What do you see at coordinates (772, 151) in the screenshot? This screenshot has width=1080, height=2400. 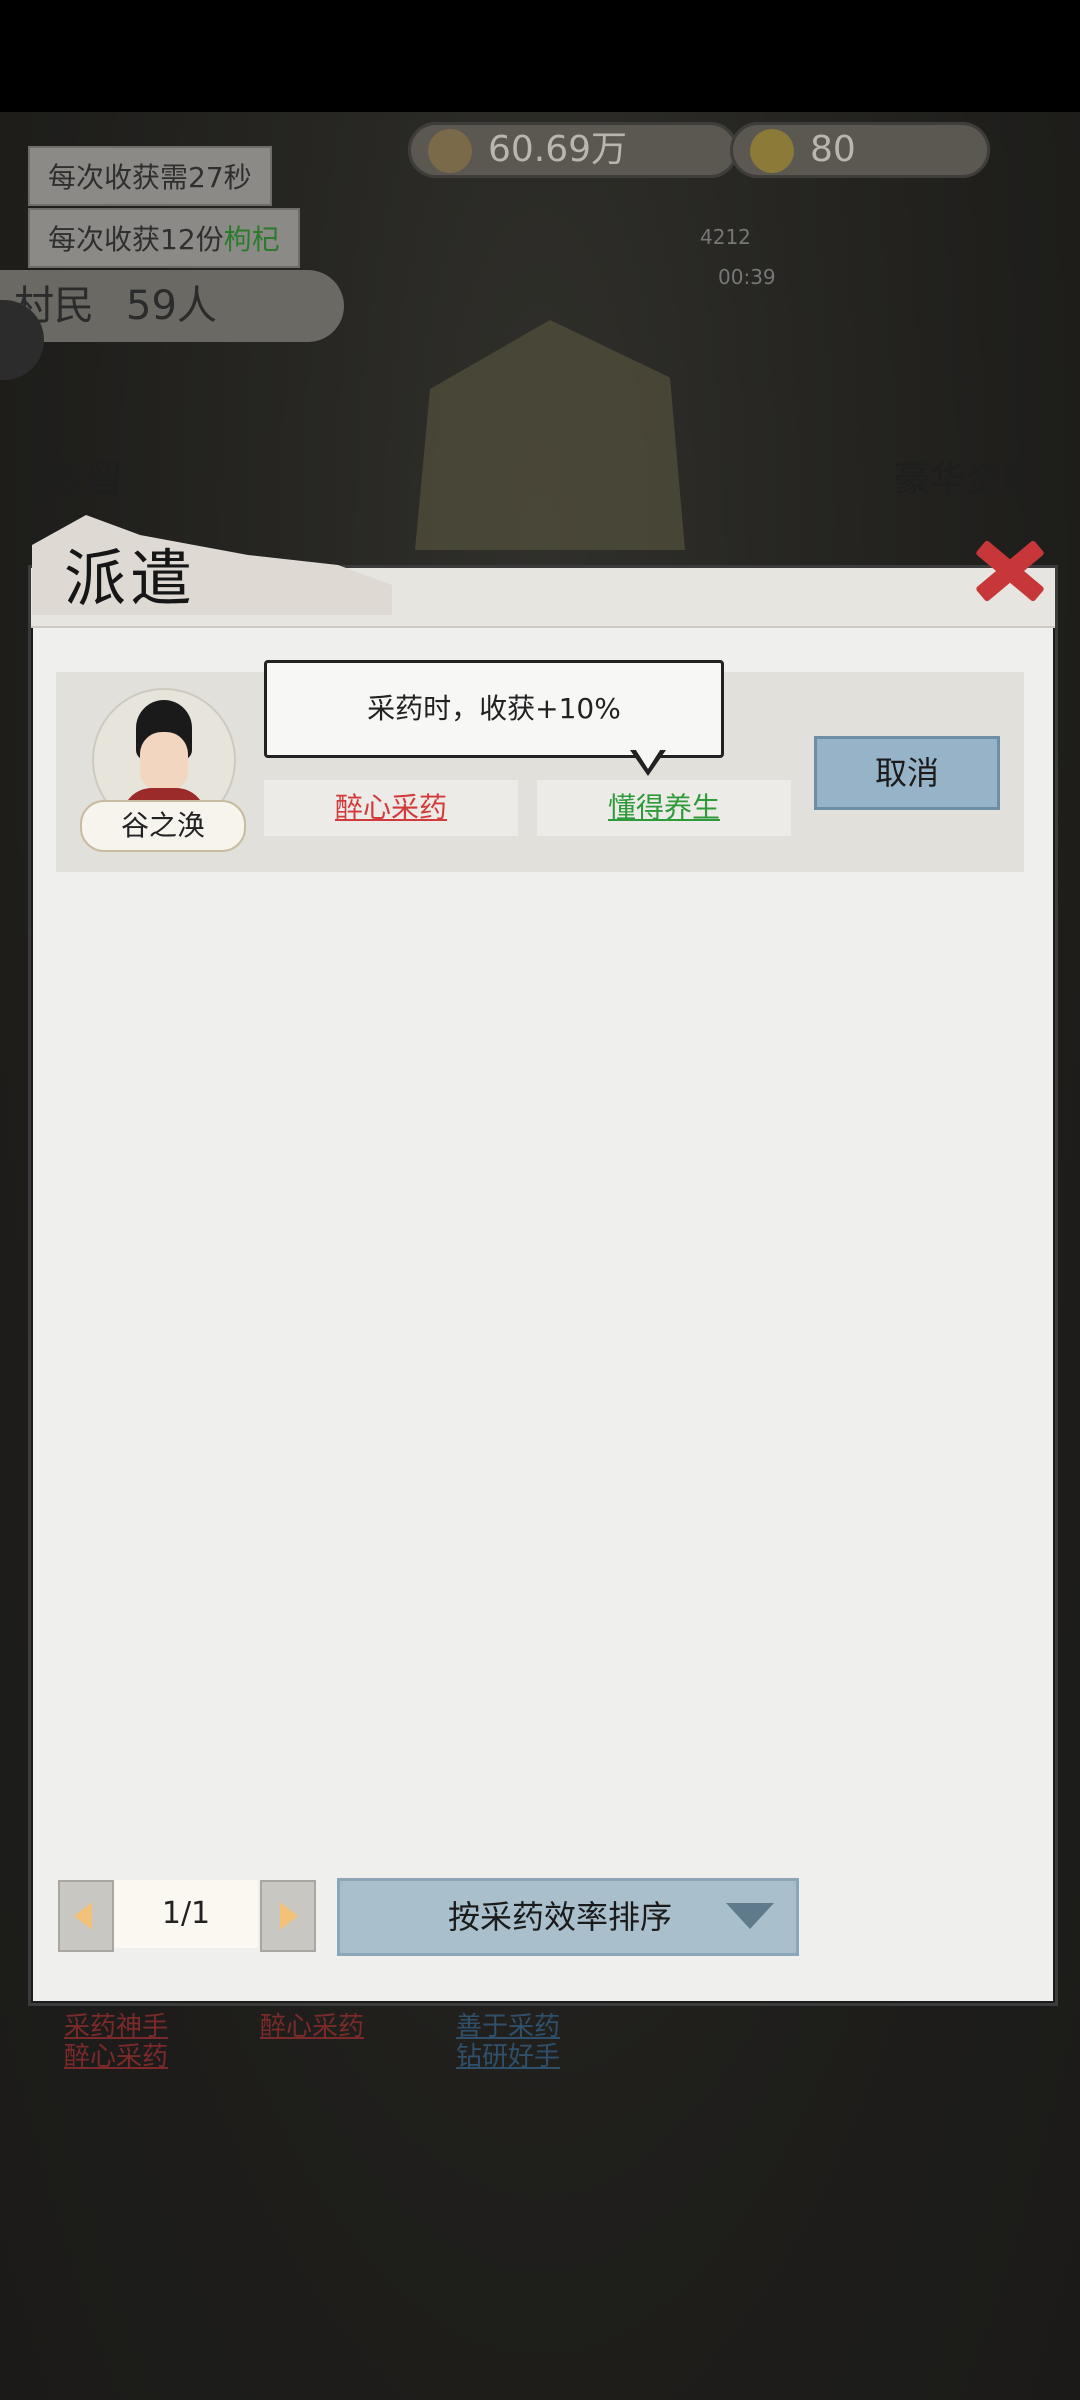 I see `gold-ingot-icon` at bounding box center [772, 151].